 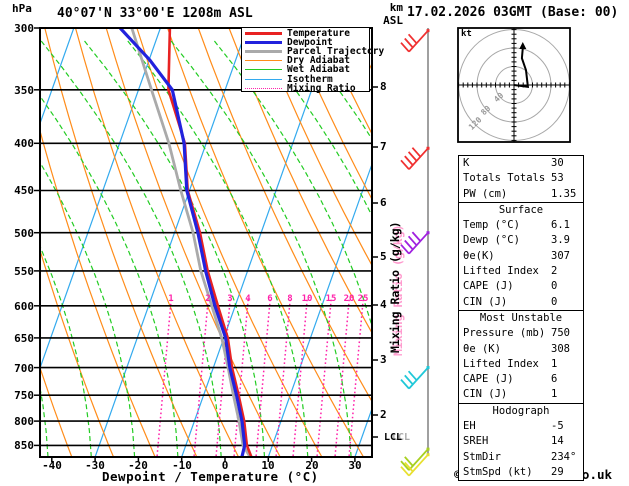 I want to click on legend-swatch-isotherm, so click(x=263, y=79).